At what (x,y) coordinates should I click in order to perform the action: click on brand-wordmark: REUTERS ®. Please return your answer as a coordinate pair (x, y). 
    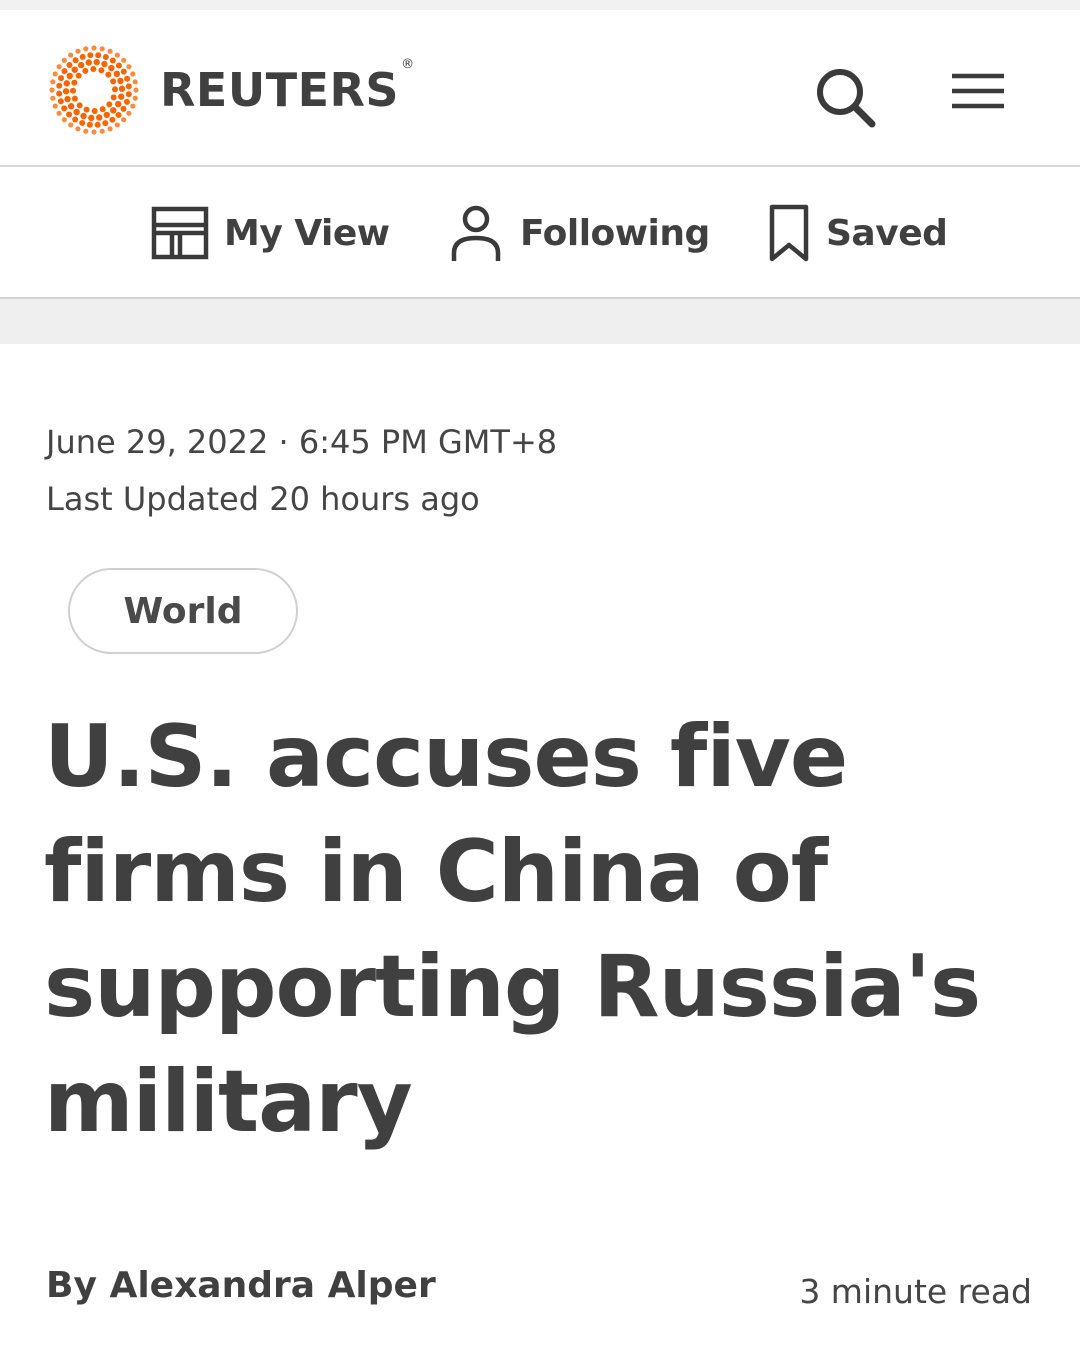
    Looking at the image, I should click on (287, 87).